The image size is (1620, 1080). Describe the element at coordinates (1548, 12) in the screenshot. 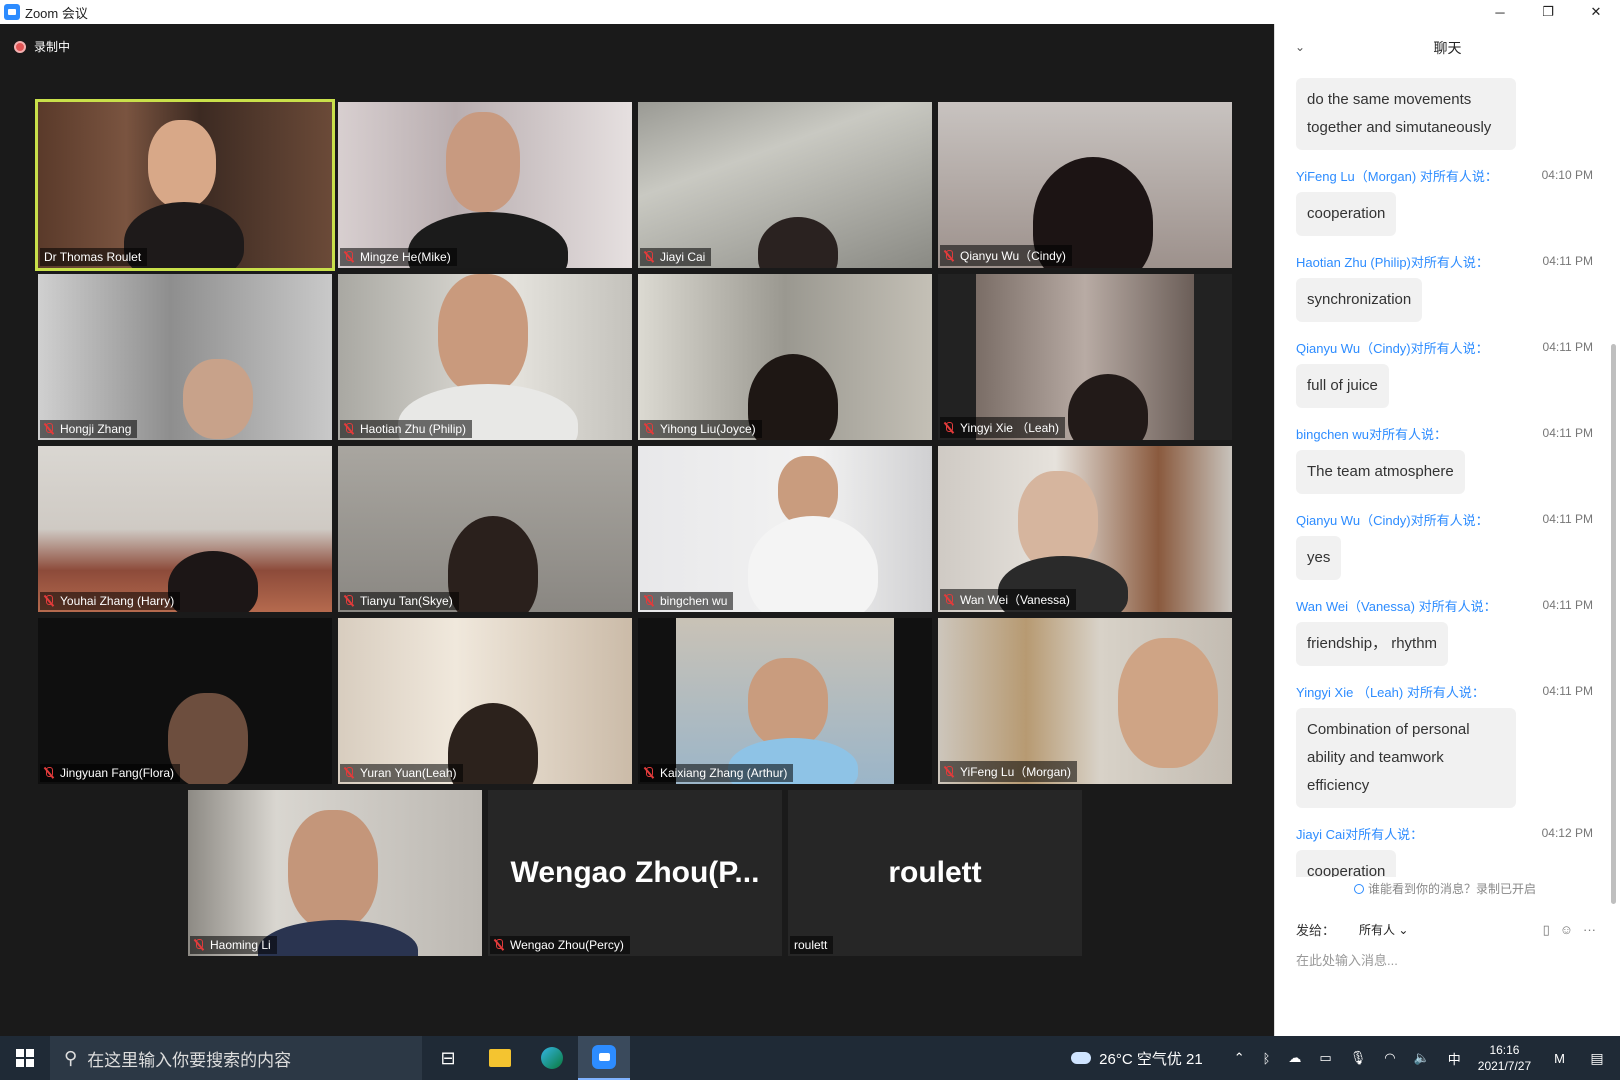

I see `restore-button: ❐` at that location.